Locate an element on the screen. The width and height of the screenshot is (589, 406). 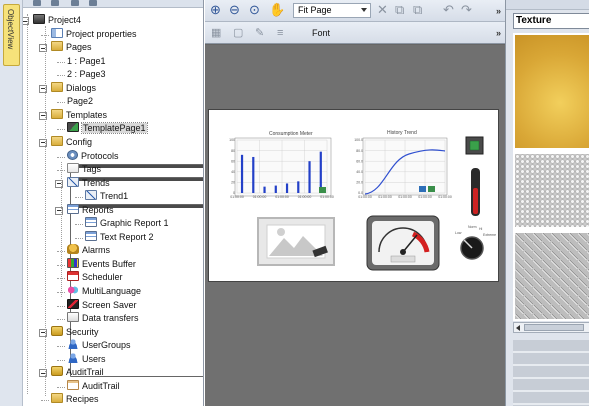
tree-item: Screen Saver is located at coordinates (102, 305).